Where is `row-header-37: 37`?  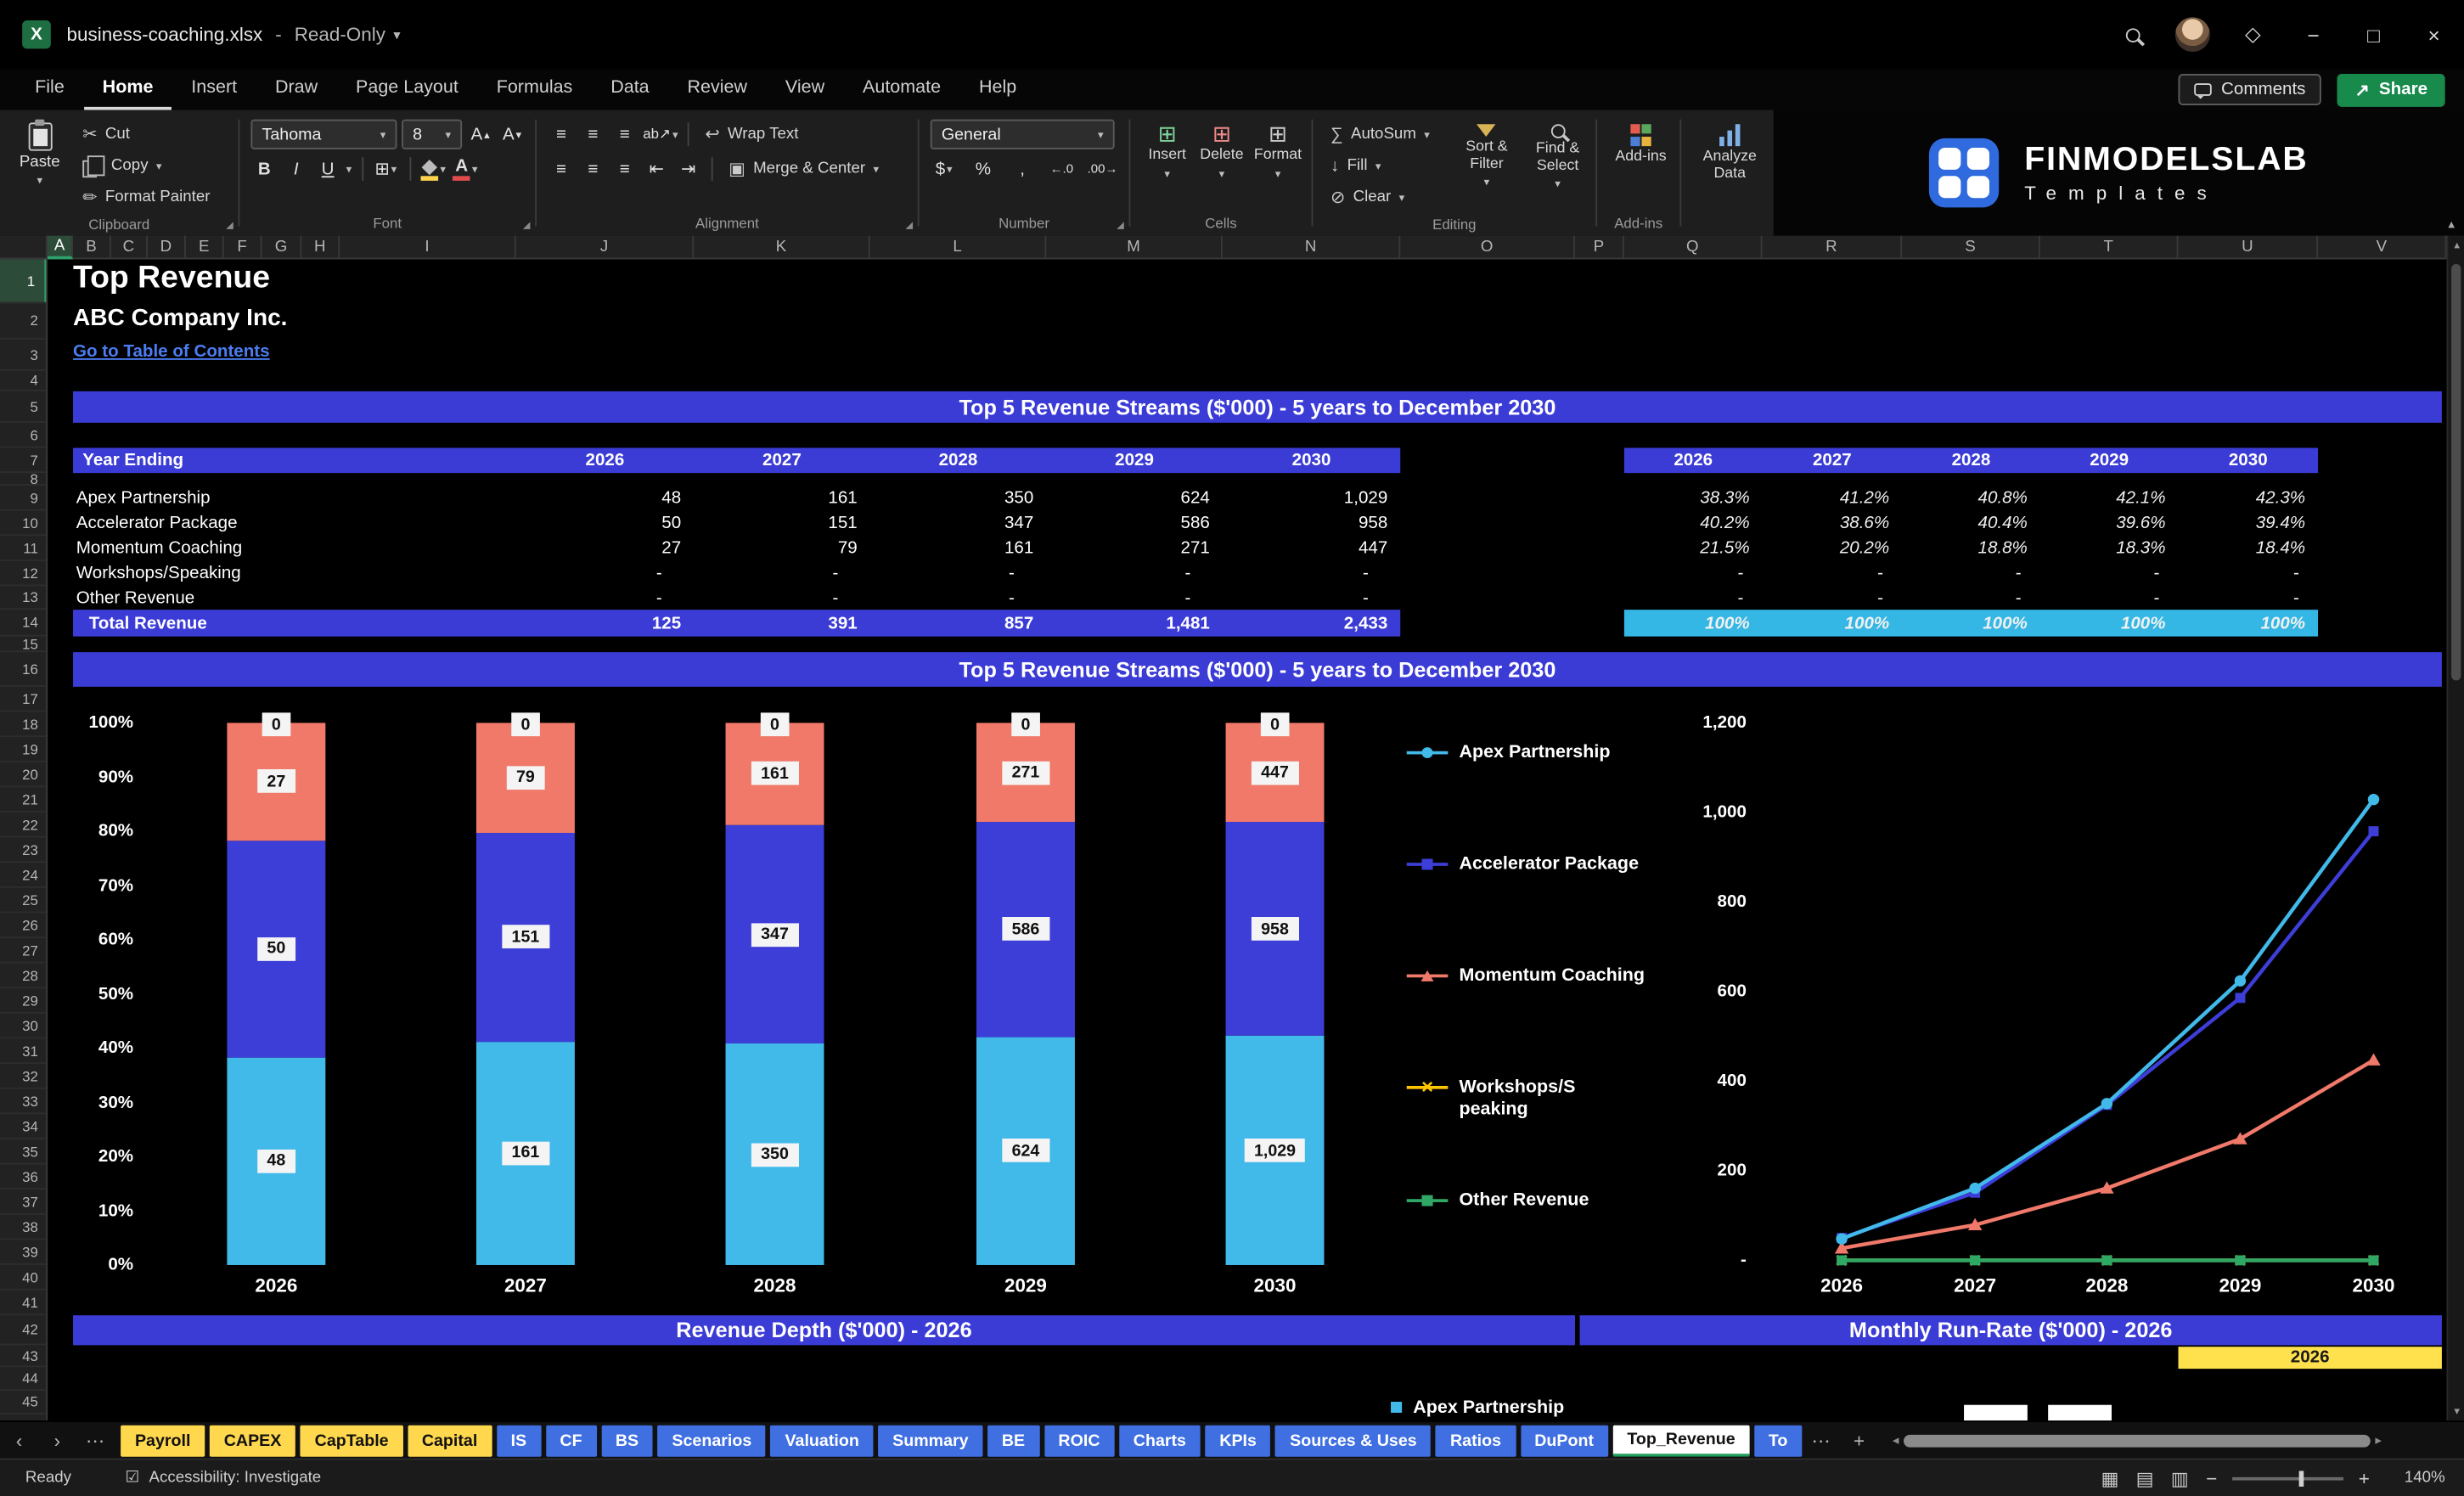 row-header-37: 37 is located at coordinates (23, 1202).